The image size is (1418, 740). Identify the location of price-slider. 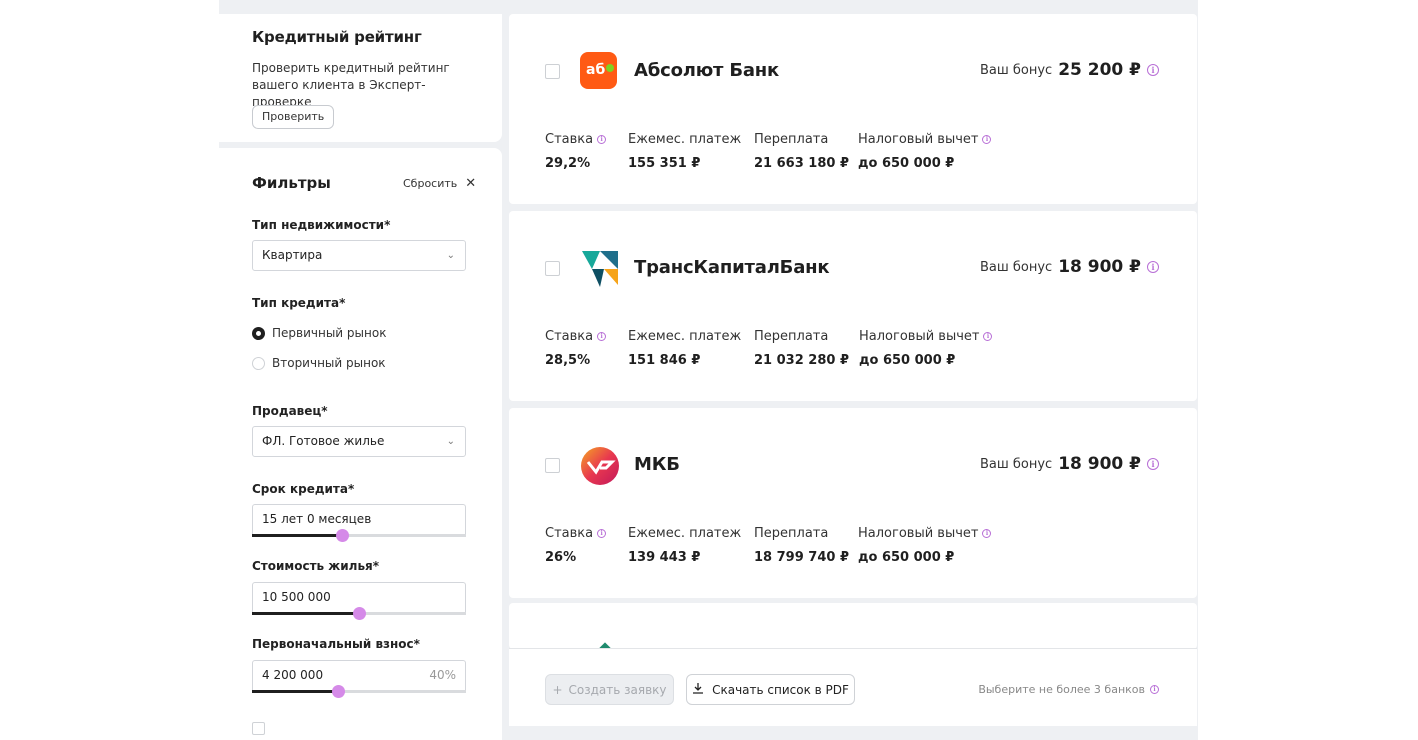
(359, 613).